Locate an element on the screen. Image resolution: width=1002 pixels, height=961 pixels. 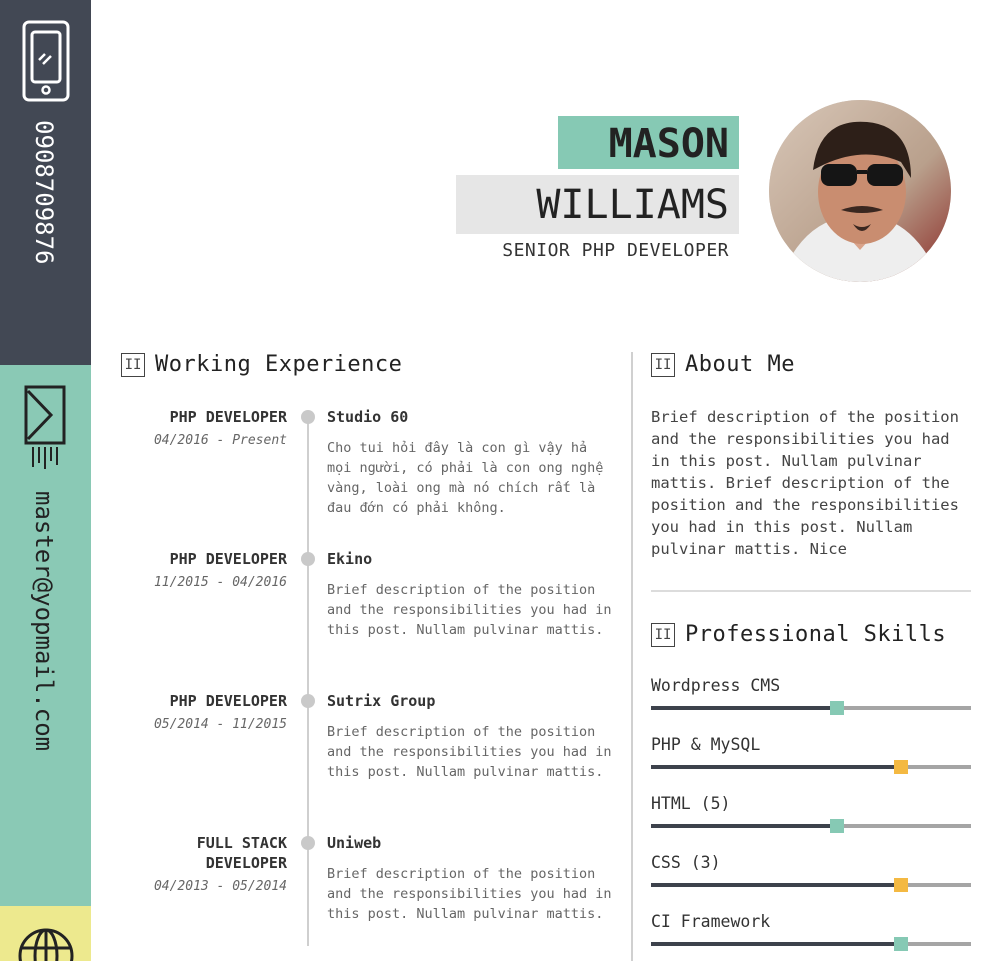
about-heading: II About Me is located at coordinates (723, 364).